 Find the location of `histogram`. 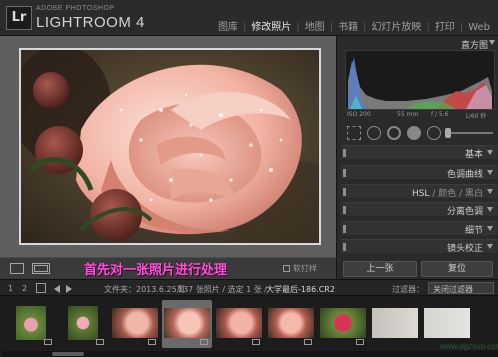

histogram is located at coordinates (420, 80).